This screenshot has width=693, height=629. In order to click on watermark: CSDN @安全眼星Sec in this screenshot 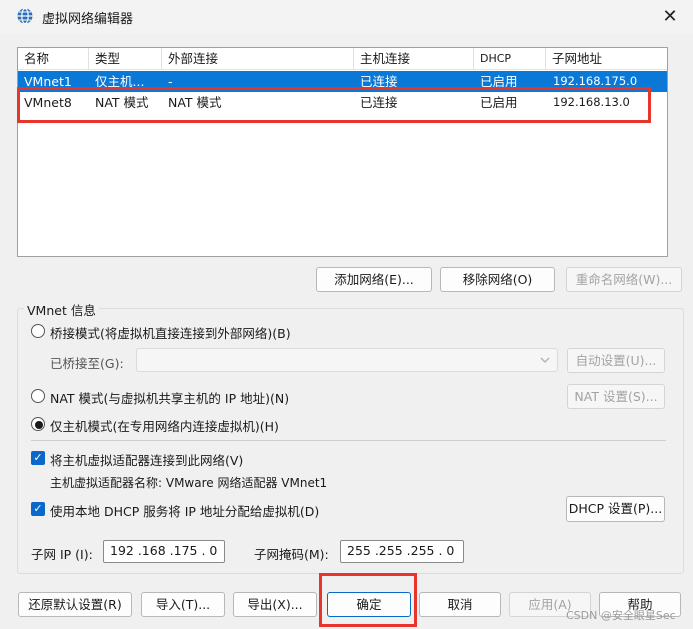, I will do `click(621, 615)`.